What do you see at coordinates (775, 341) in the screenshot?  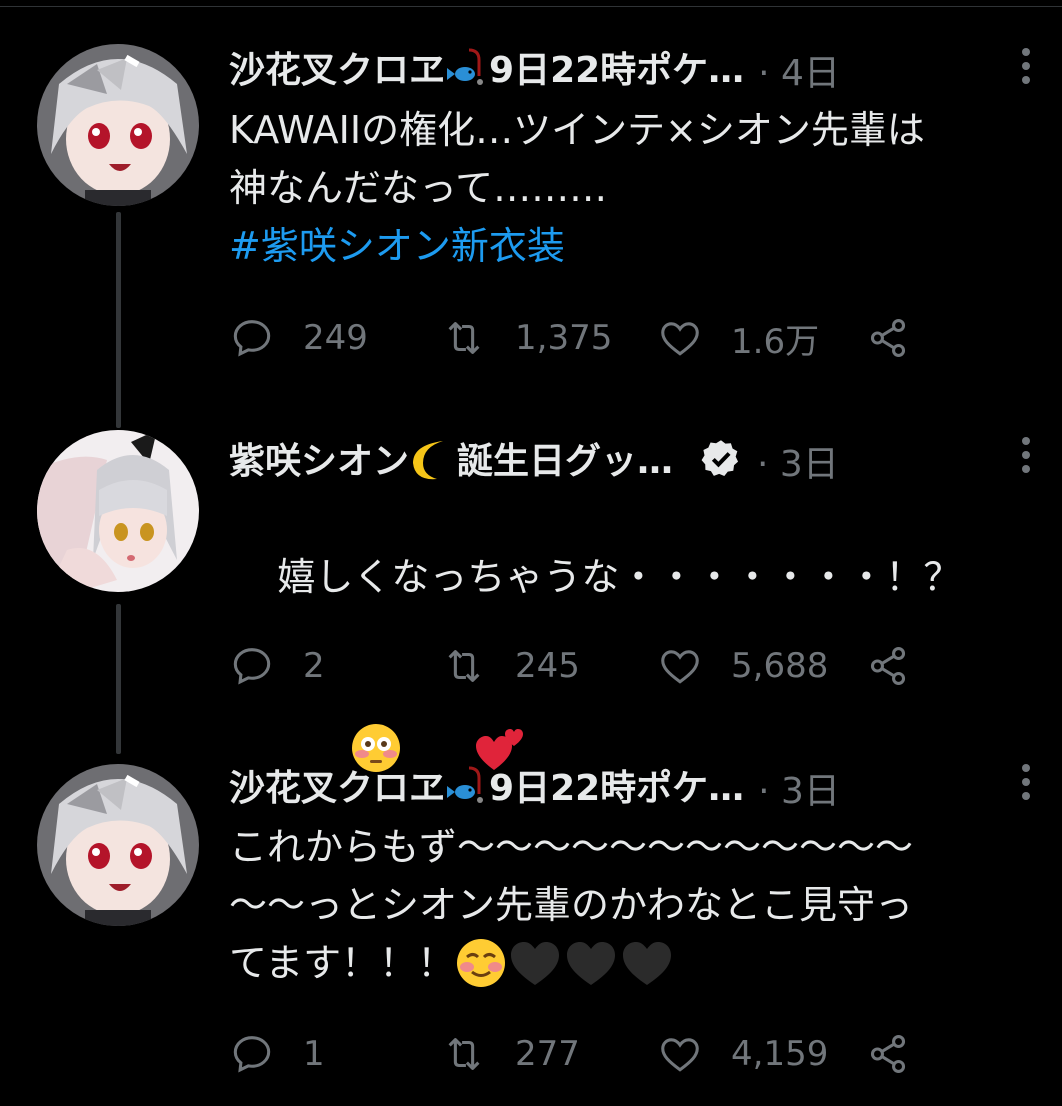 I see `like-count: 1.6万` at bounding box center [775, 341].